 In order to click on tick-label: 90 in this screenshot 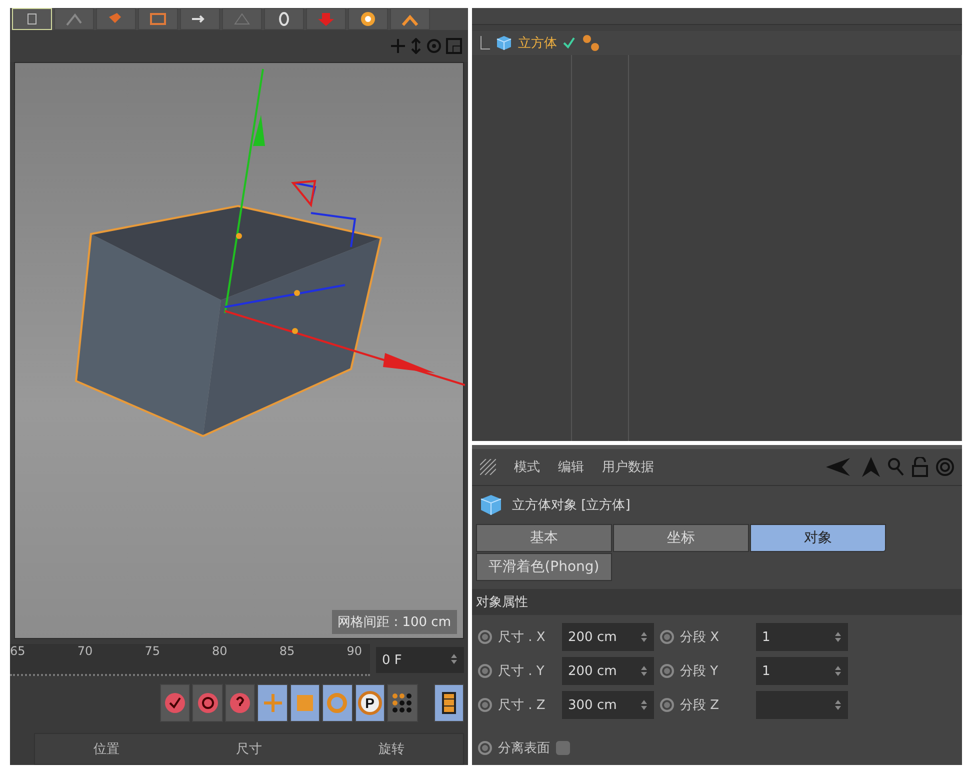, I will do `click(354, 651)`.